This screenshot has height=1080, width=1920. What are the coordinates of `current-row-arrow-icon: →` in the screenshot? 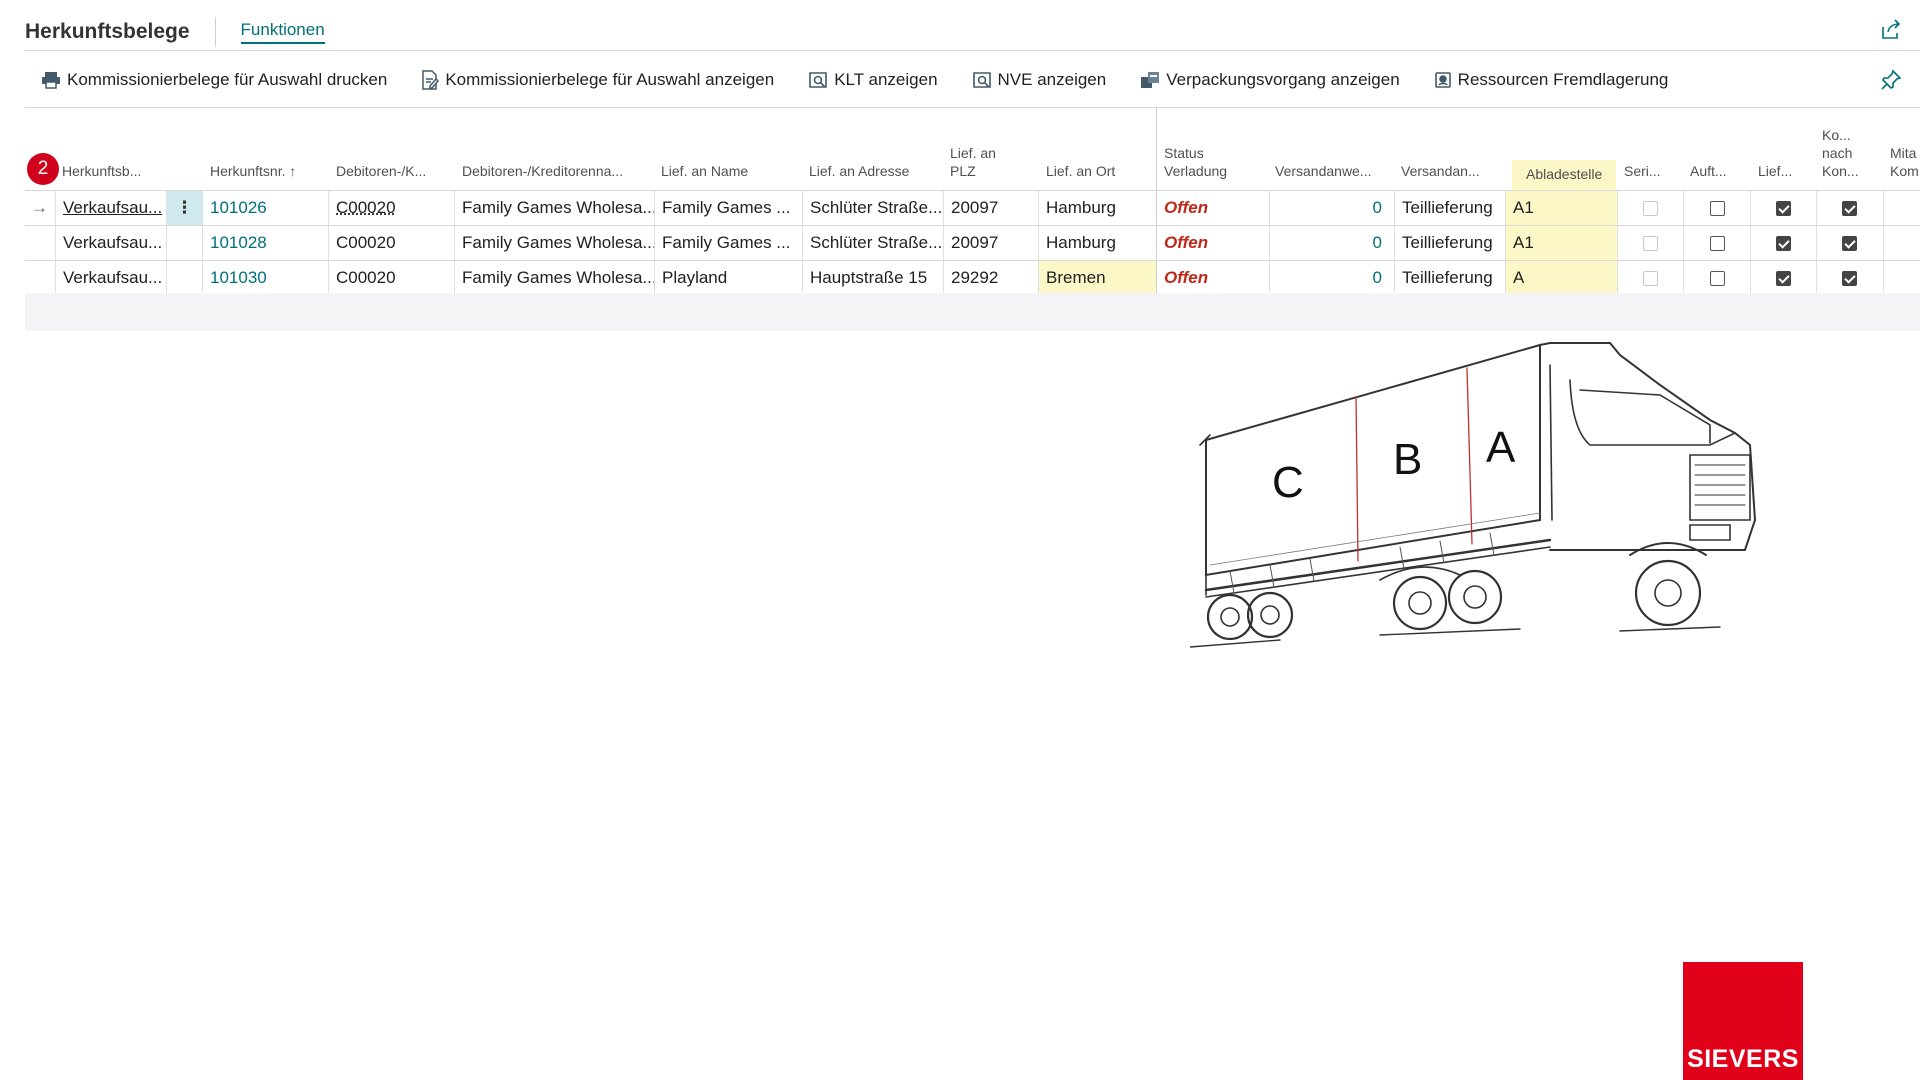 It's located at (39, 207).